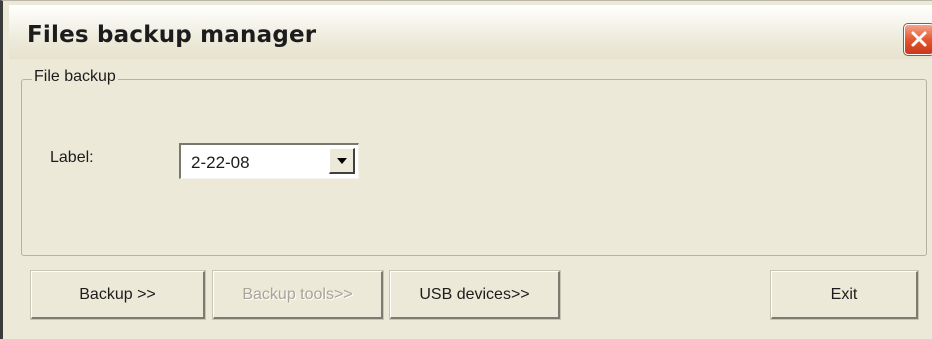 This screenshot has width=932, height=339. I want to click on exit-button: Exit, so click(844, 295).